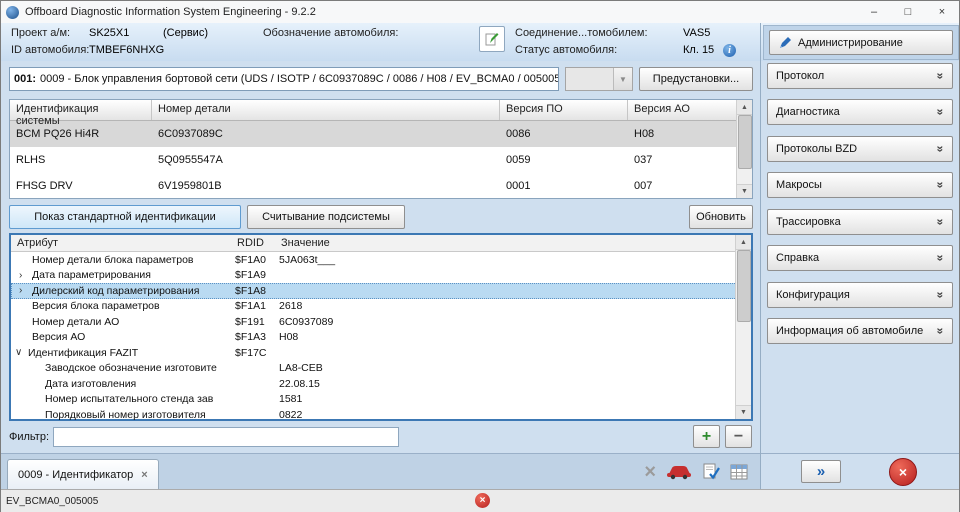 This screenshot has height=512, width=960. Describe the element at coordinates (860, 76) in the screenshot. I see `sidebar-item-protocol: Протокол »` at that location.